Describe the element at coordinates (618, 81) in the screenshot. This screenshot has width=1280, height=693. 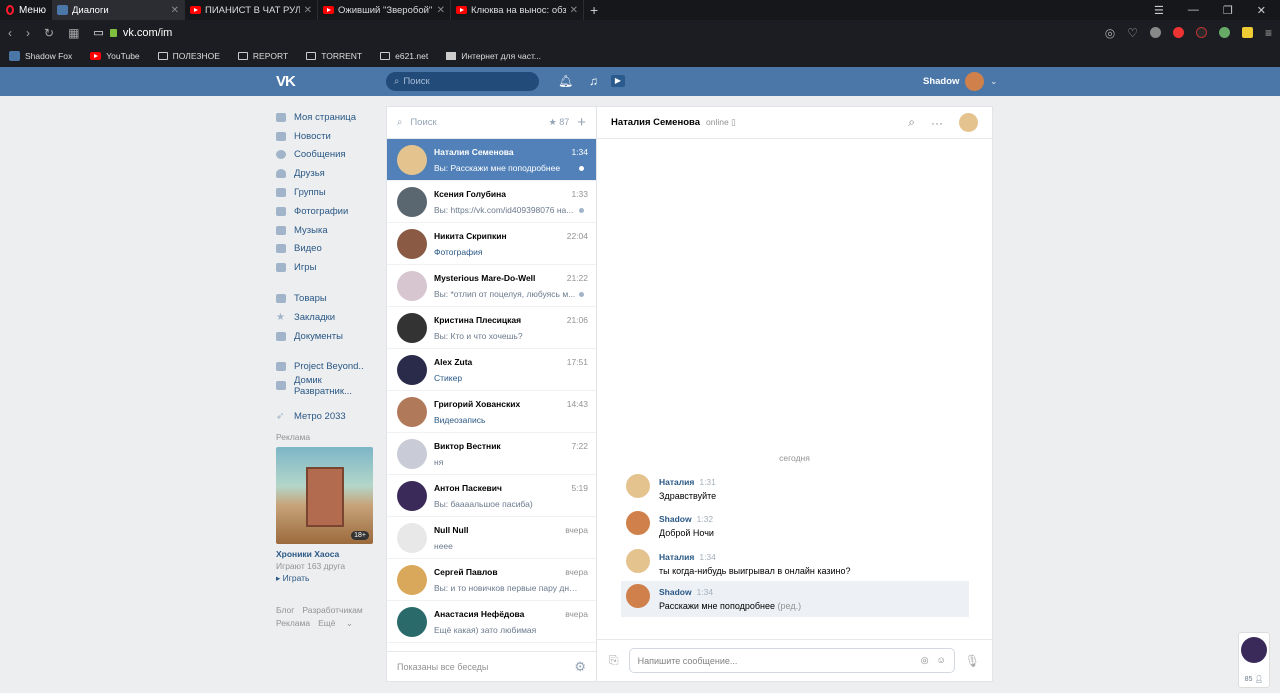
I see `play-icon: ▶` at that location.